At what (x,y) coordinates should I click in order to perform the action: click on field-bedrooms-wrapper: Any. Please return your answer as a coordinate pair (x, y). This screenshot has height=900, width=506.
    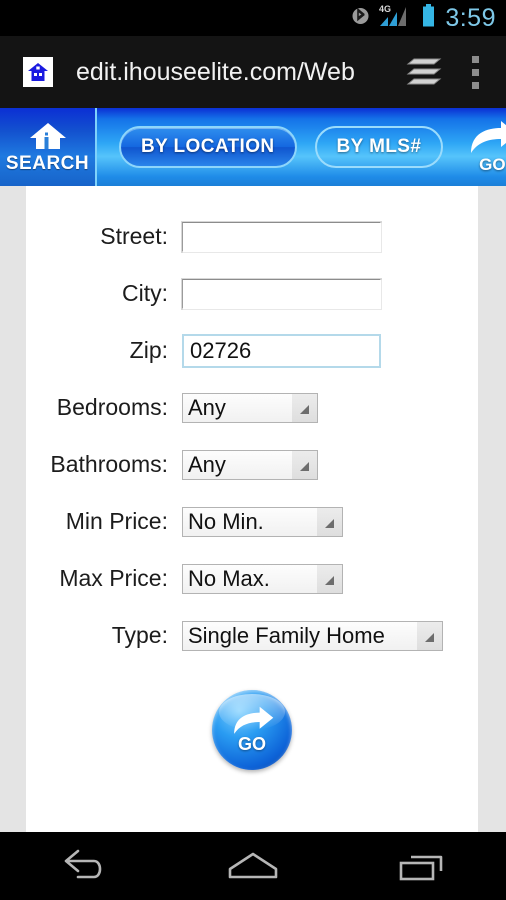
    Looking at the image, I should click on (250, 407).